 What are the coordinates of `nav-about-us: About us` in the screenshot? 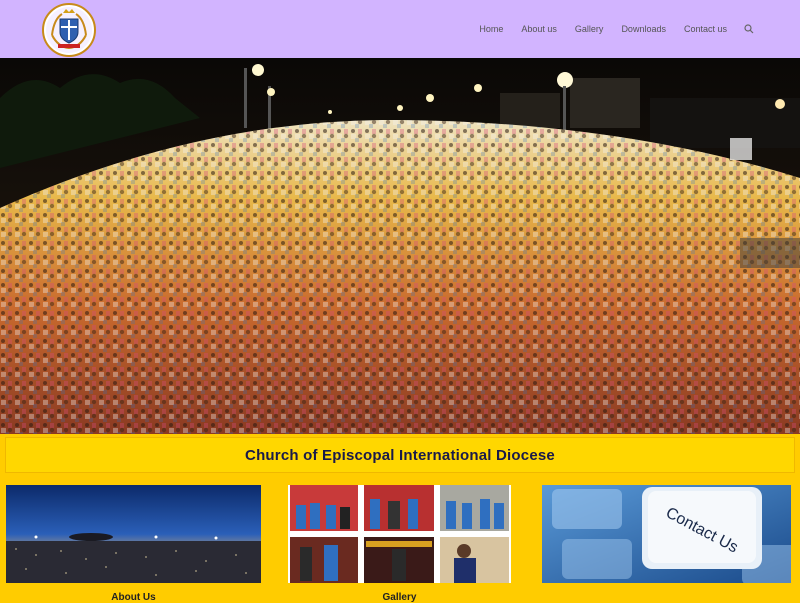 It's located at (539, 29).